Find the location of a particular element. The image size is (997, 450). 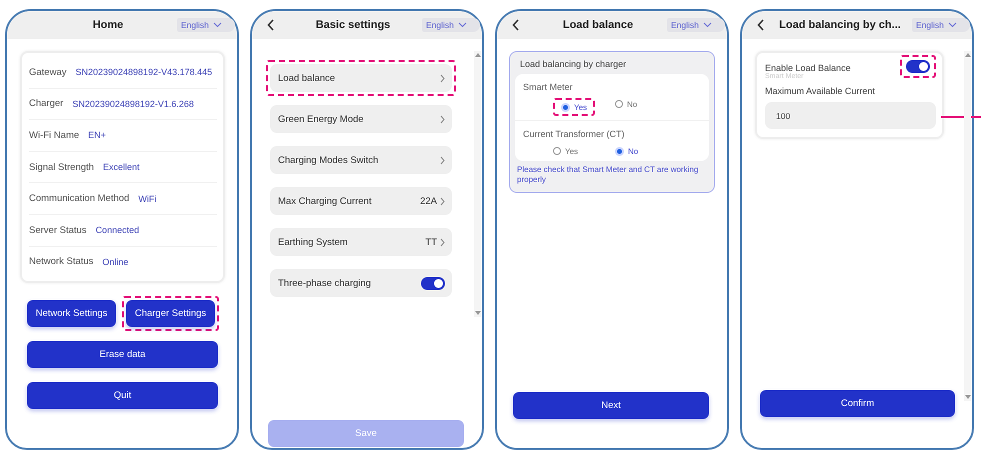

warning-note: Please check that Smart Meter and CT are working properly is located at coordinates (608, 175).